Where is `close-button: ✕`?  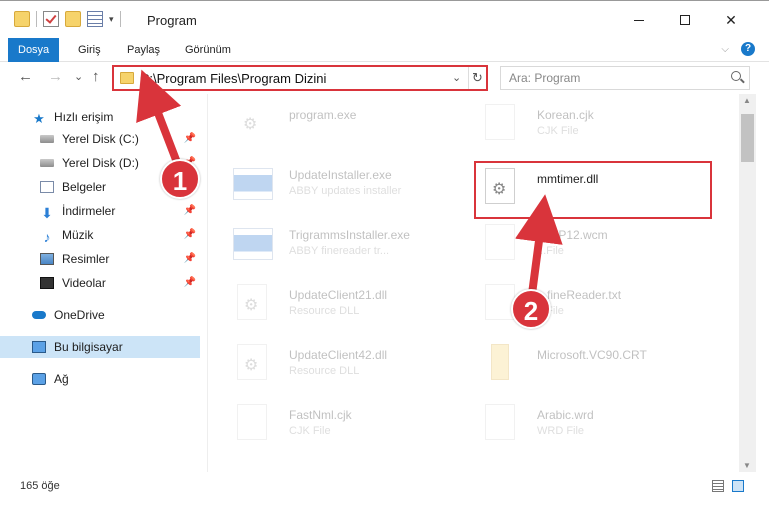
close-button: ✕ is located at coordinates (731, 20).